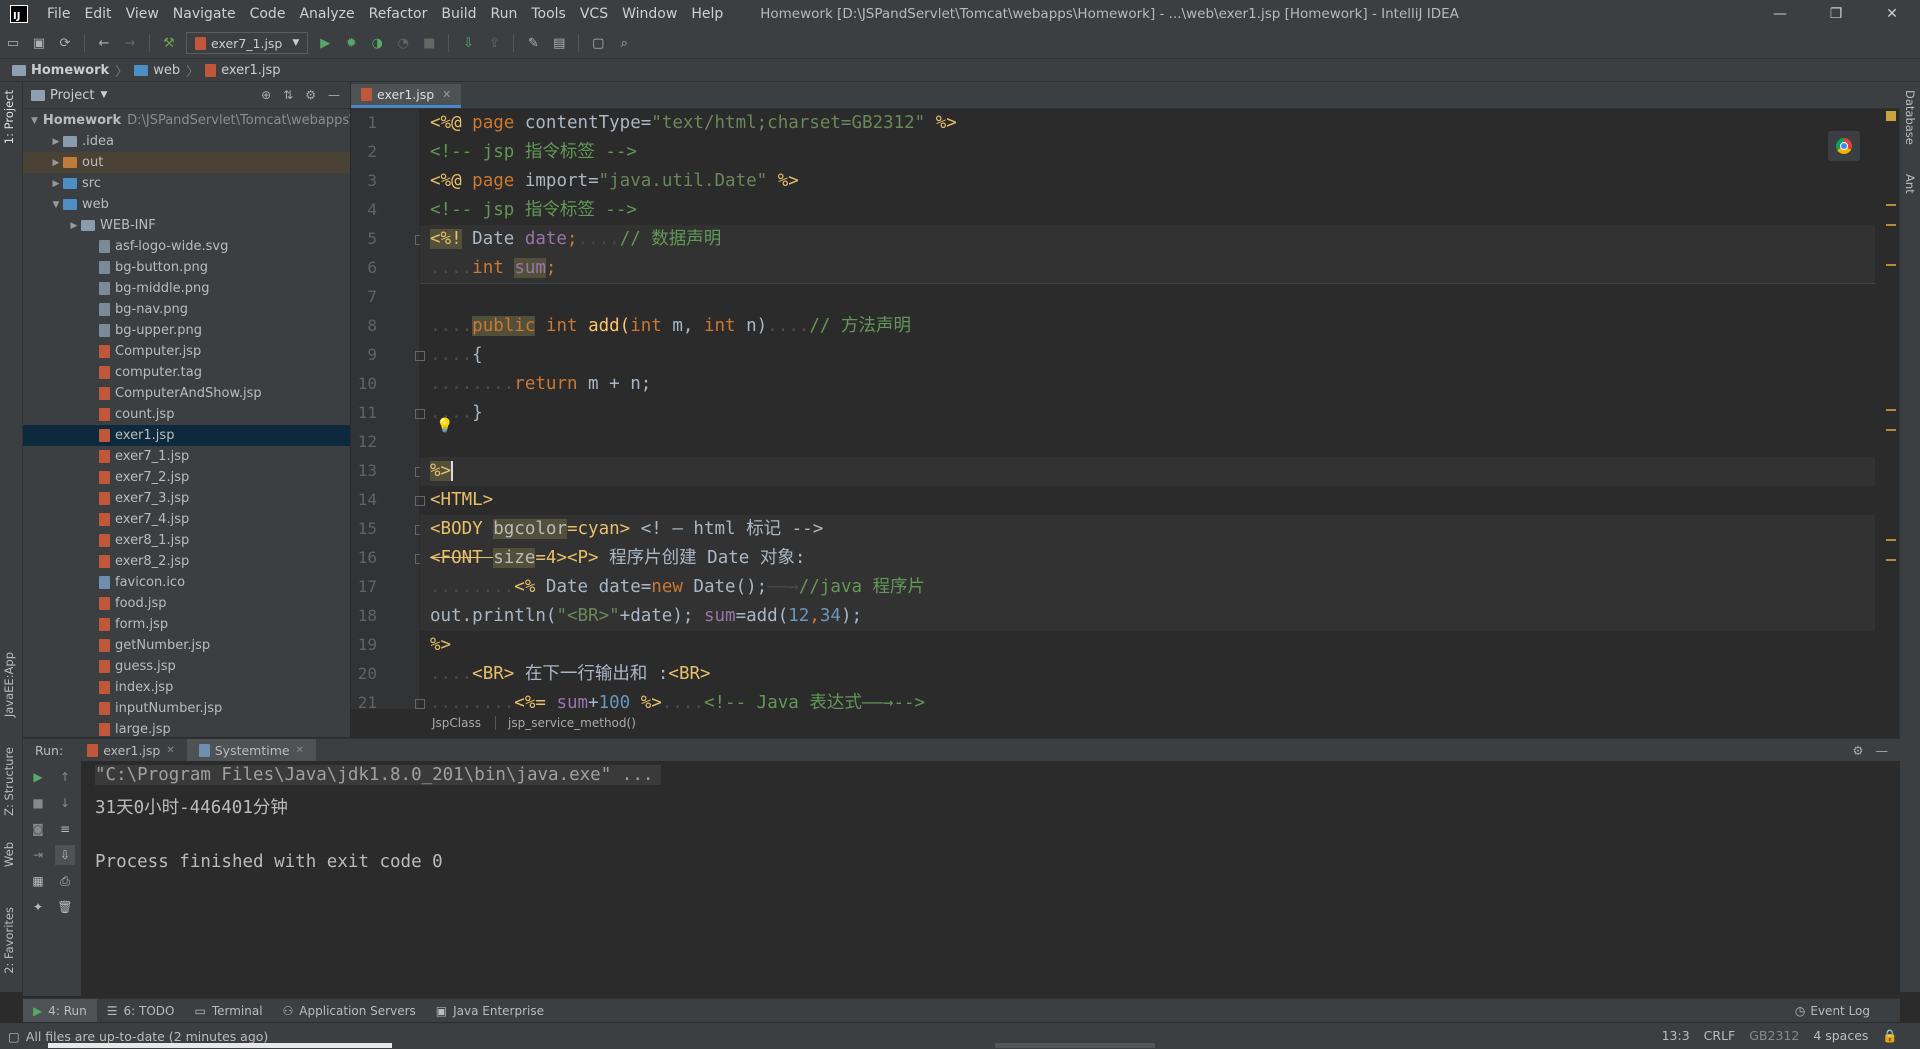 The width and height of the screenshot is (1920, 1049). I want to click on close-icon: ✕, so click(1892, 14).